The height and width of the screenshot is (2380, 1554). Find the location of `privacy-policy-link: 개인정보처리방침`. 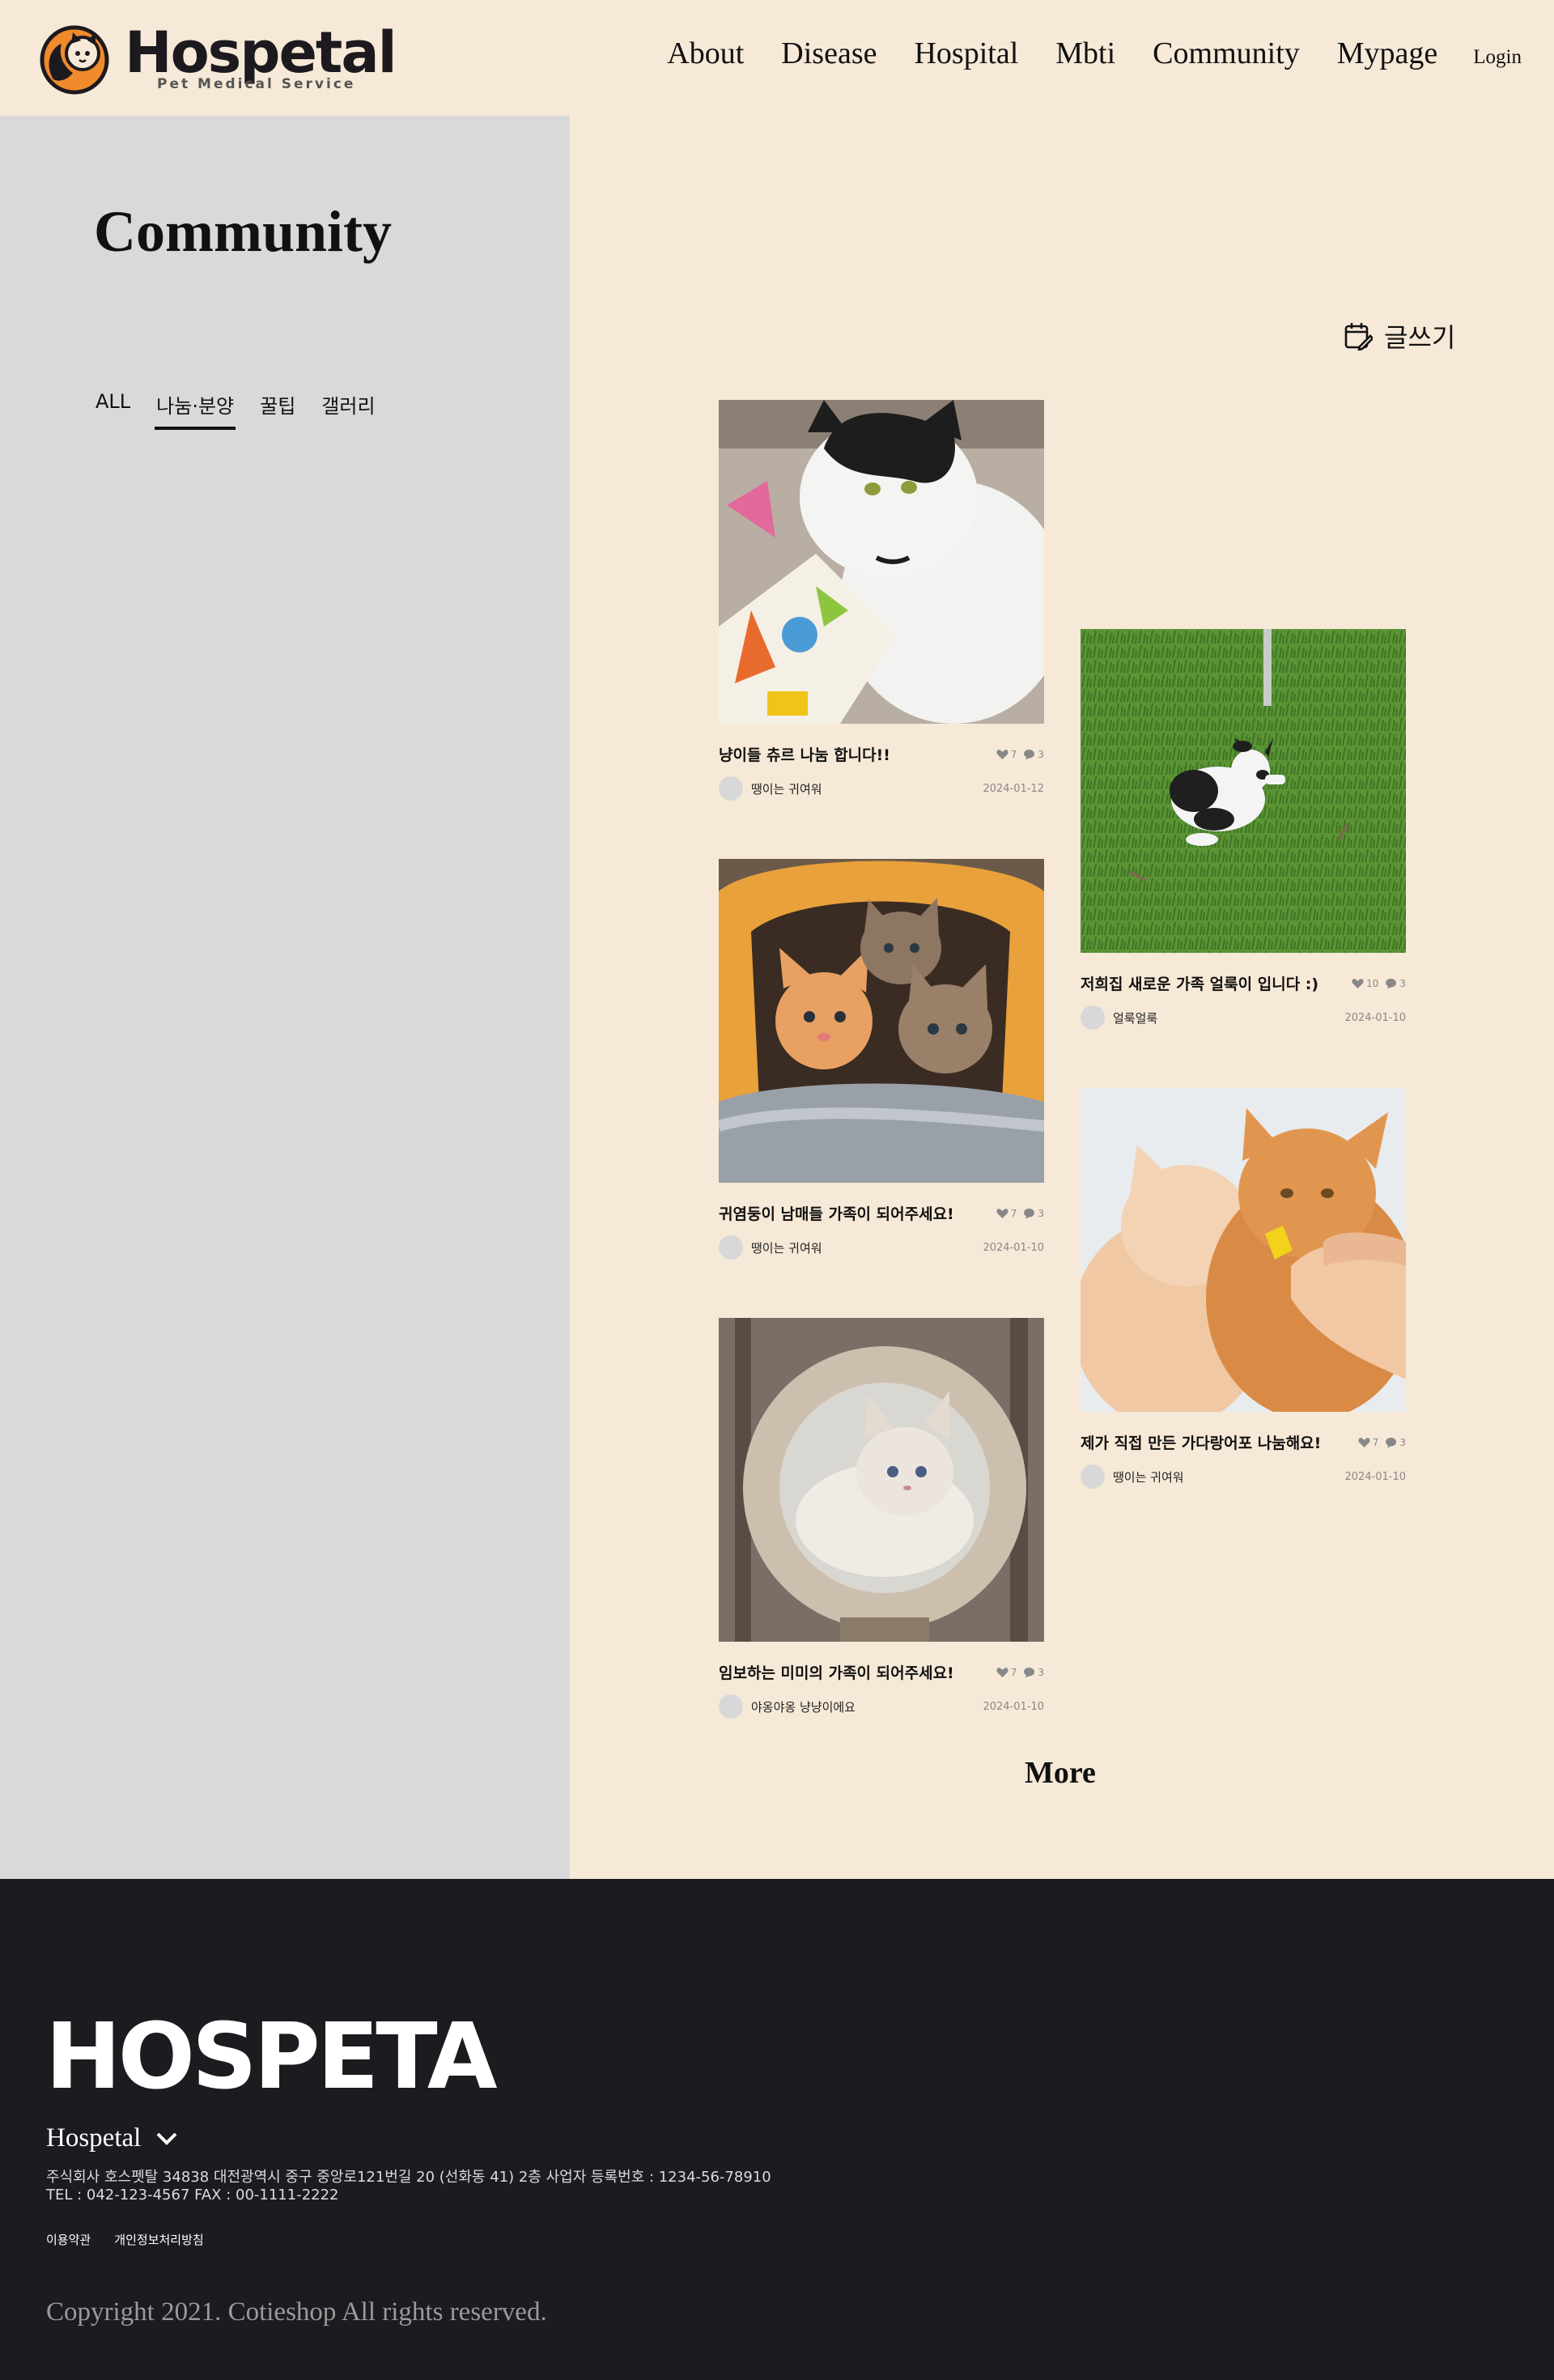

privacy-policy-link: 개인정보처리방침 is located at coordinates (158, 2240).